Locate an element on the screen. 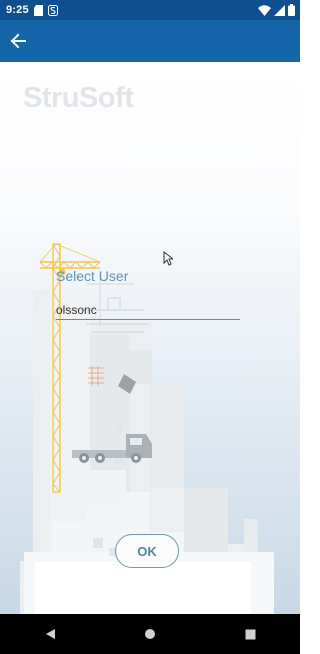  select-user-label: Select User is located at coordinates (92, 276).